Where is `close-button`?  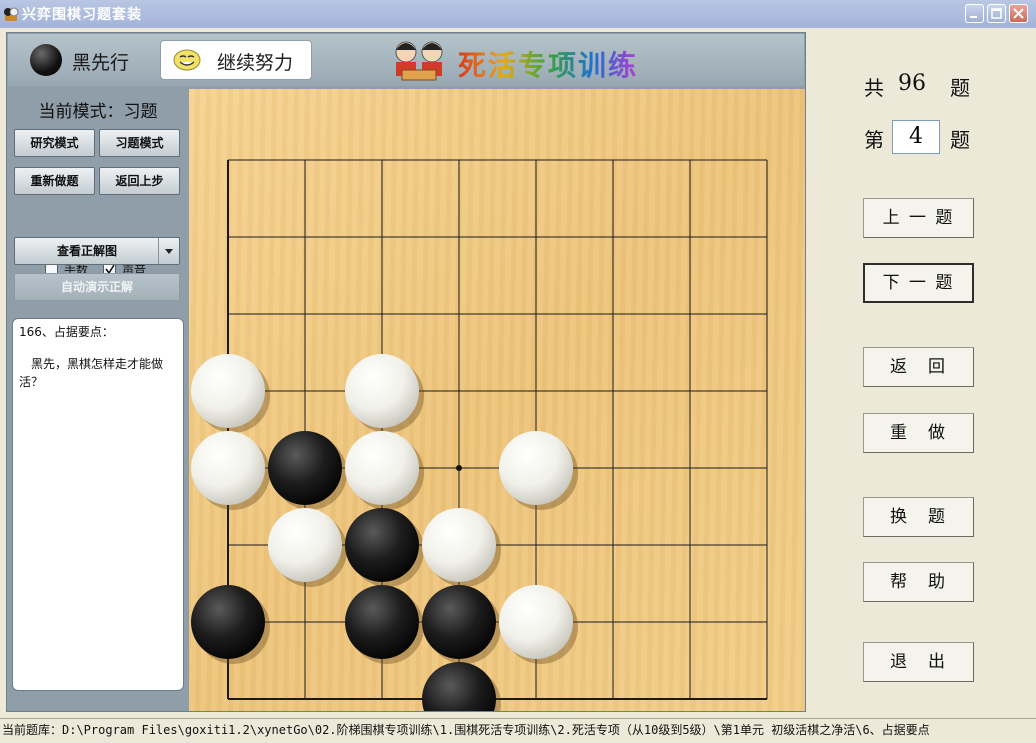
close-button is located at coordinates (1018, 13).